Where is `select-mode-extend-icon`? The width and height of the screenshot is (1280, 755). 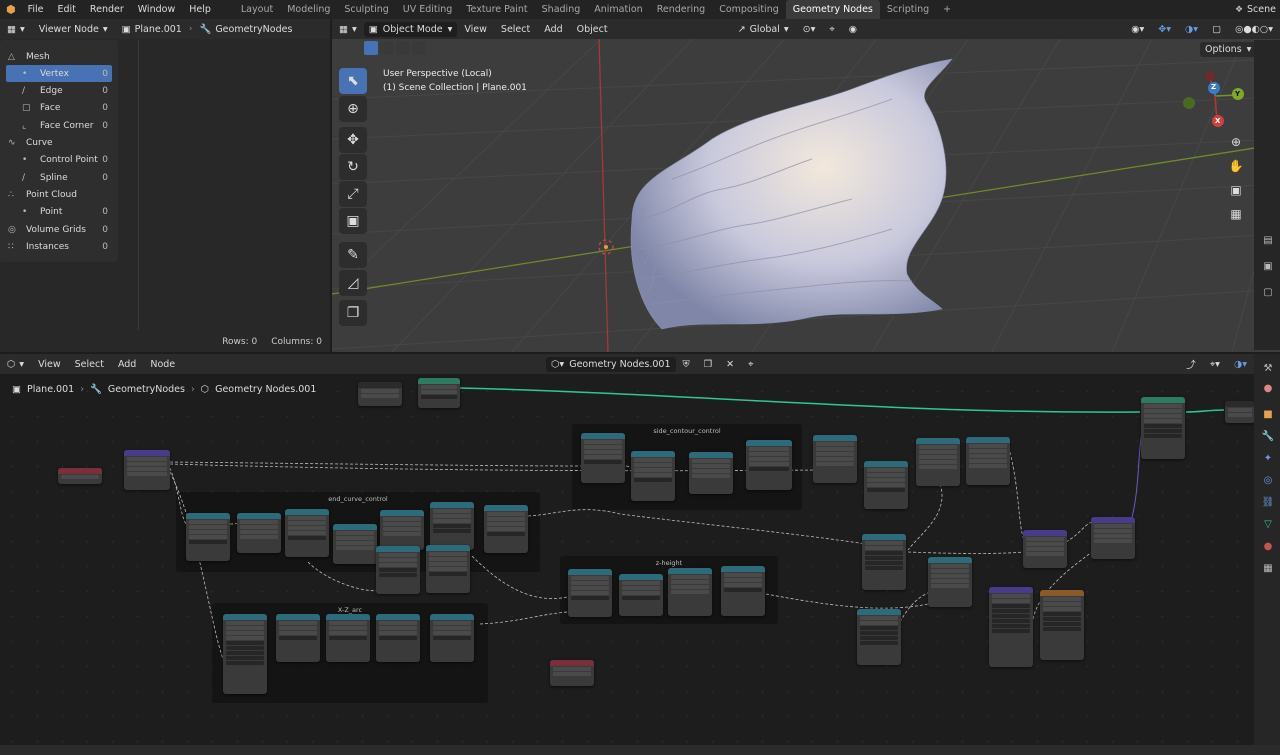
select-mode-extend-icon is located at coordinates (387, 48).